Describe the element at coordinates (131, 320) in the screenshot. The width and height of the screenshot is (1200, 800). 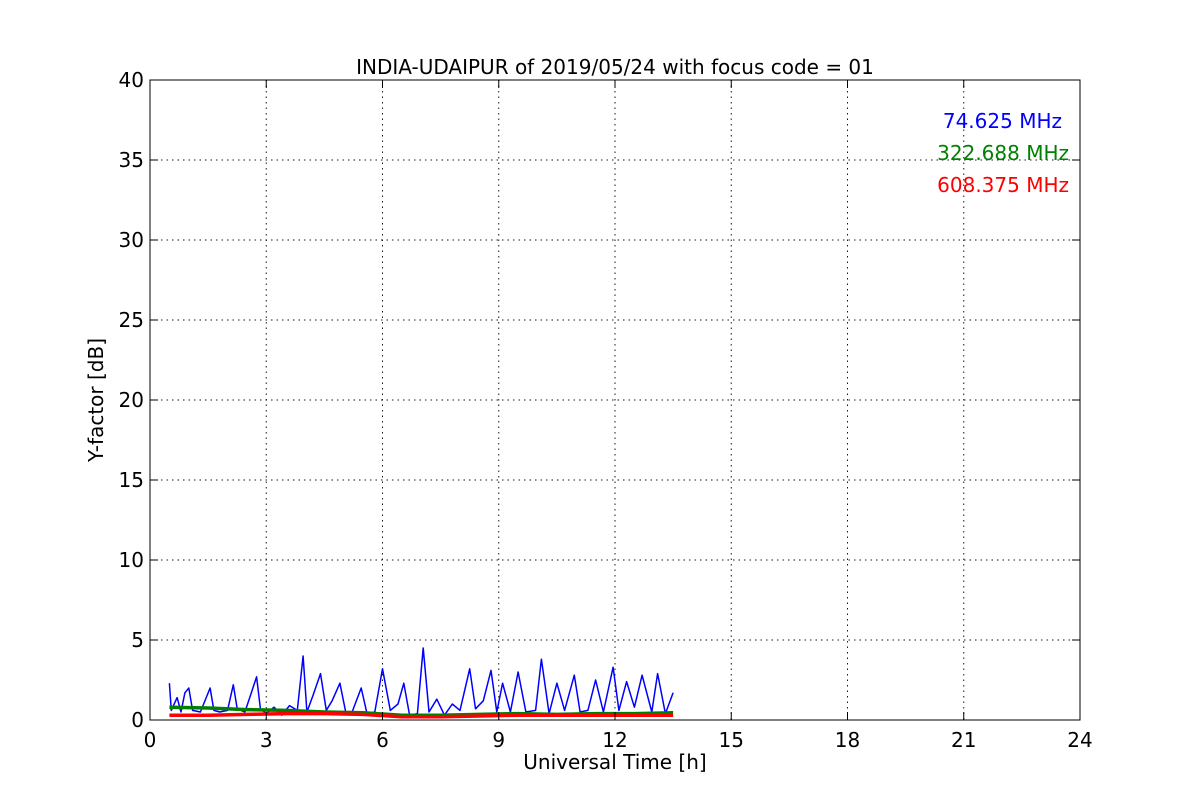
I see `y-tick-label: 25` at that location.